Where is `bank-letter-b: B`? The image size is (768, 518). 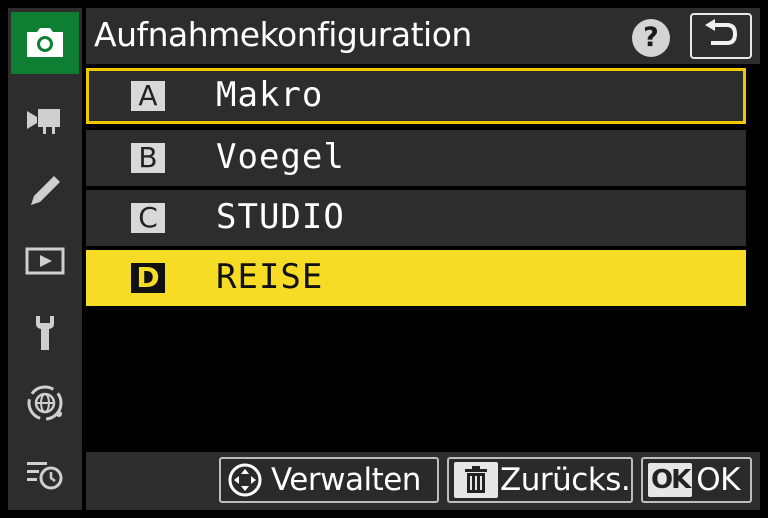
bank-letter-b: B is located at coordinates (148, 158).